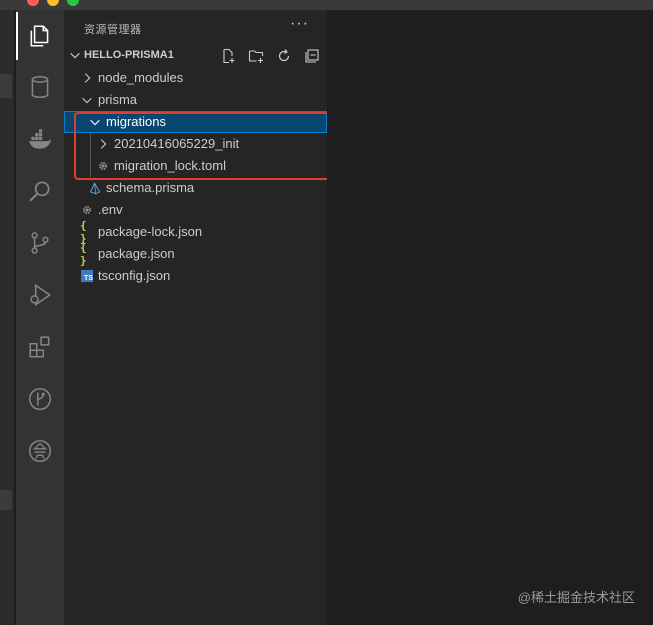  Describe the element at coordinates (195, 188) in the screenshot. I see `tree-item-schema-prisma: schema.prisma` at that location.